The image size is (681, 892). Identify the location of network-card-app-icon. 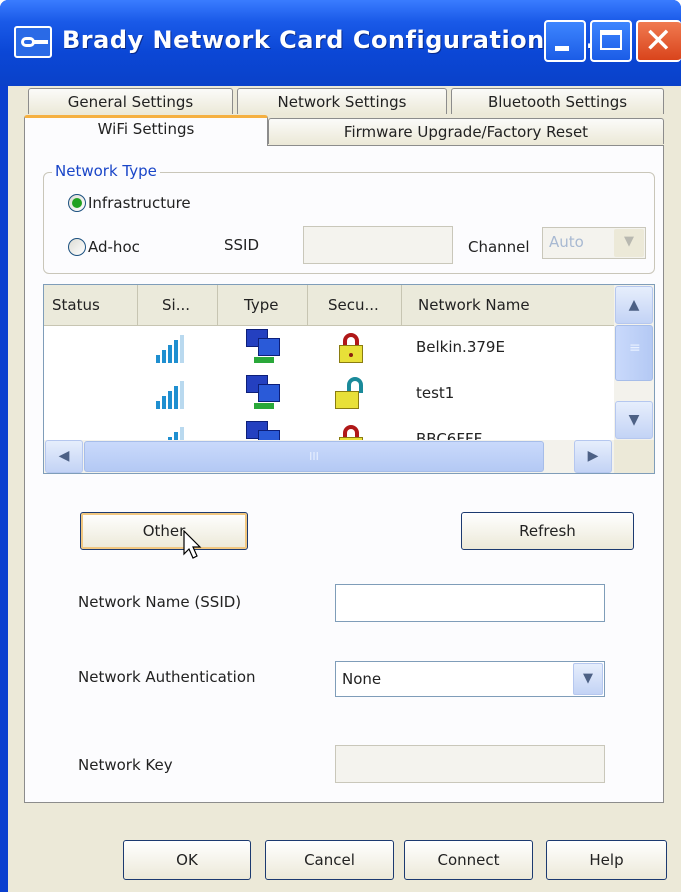
(33, 42).